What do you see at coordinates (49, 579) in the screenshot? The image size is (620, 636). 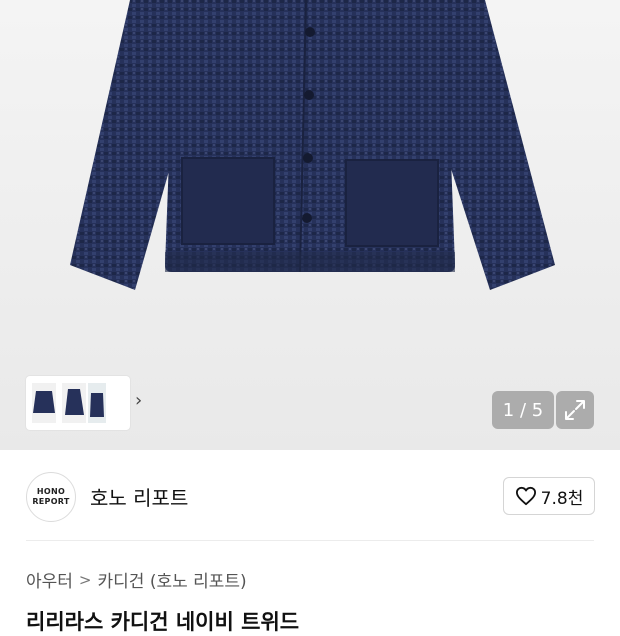 I see `breadcrumb-item-outer: 아우터` at bounding box center [49, 579].